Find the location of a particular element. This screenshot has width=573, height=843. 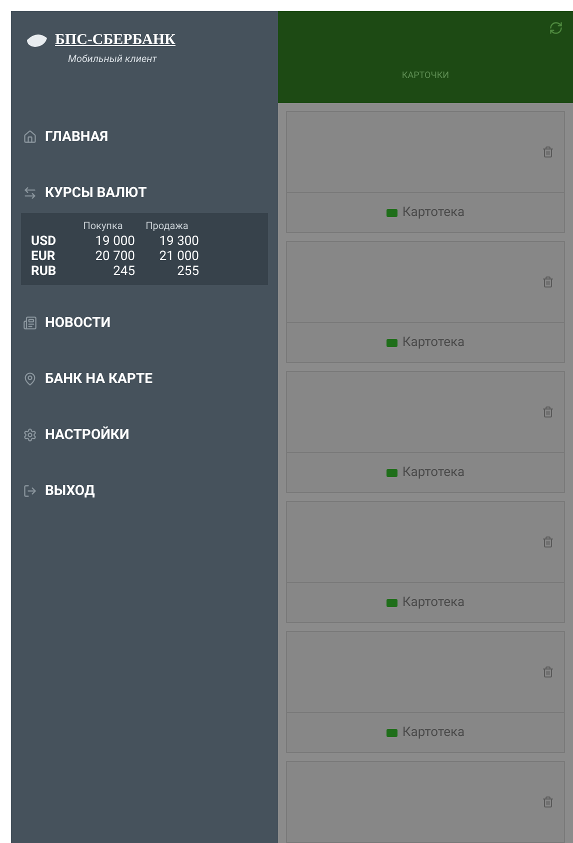

menu-item: КУРСЫ ВАЛЮТ is located at coordinates (144, 193).